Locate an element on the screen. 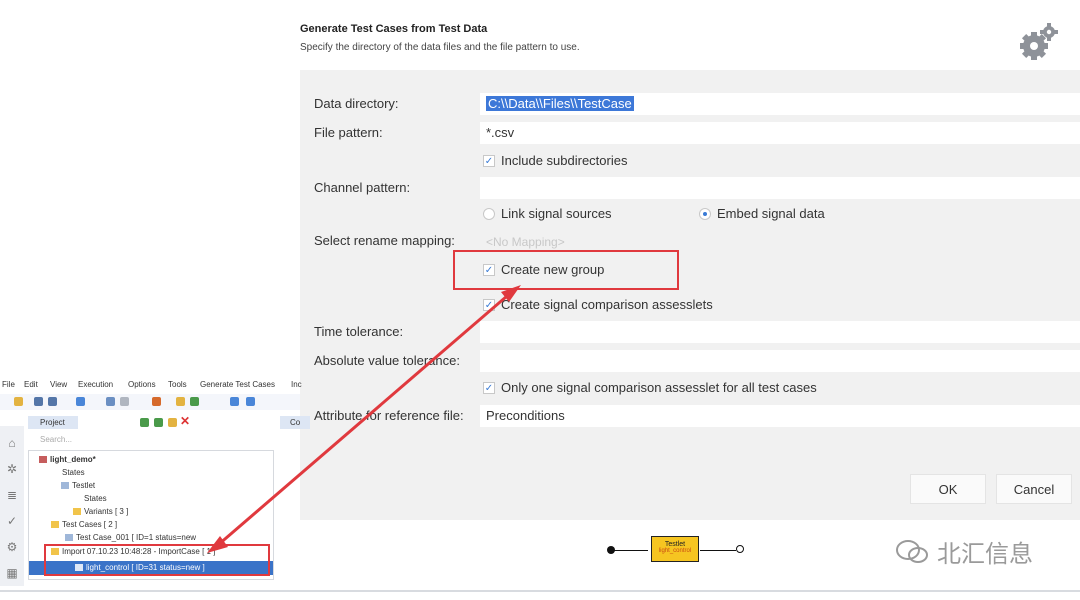 This screenshot has height=600, width=1080. flow-testlet-sublabel: light_control is located at coordinates (675, 551).